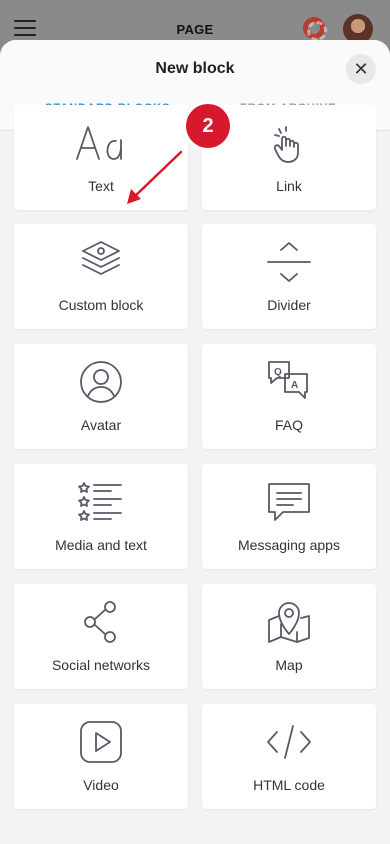 The height and width of the screenshot is (844, 390). I want to click on block-card-divider: Divider, so click(289, 276).